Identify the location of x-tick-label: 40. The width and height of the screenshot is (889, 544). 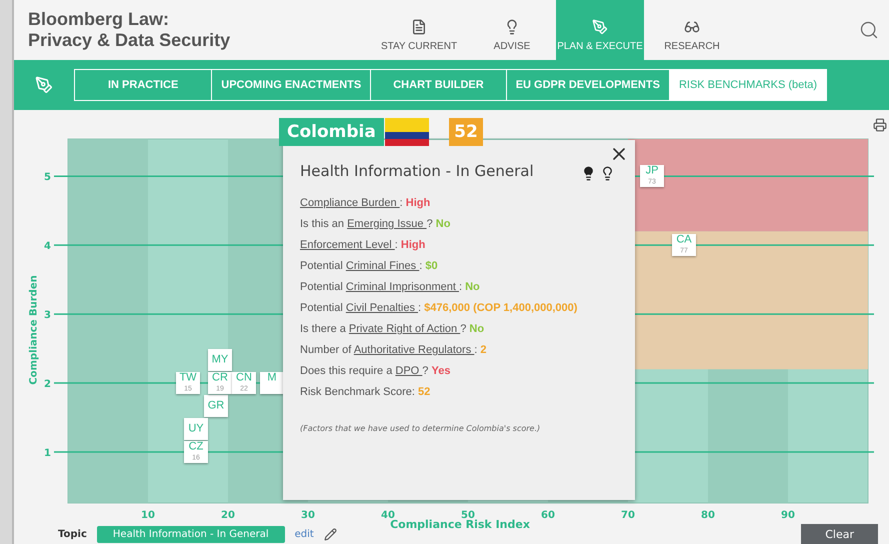
(388, 515).